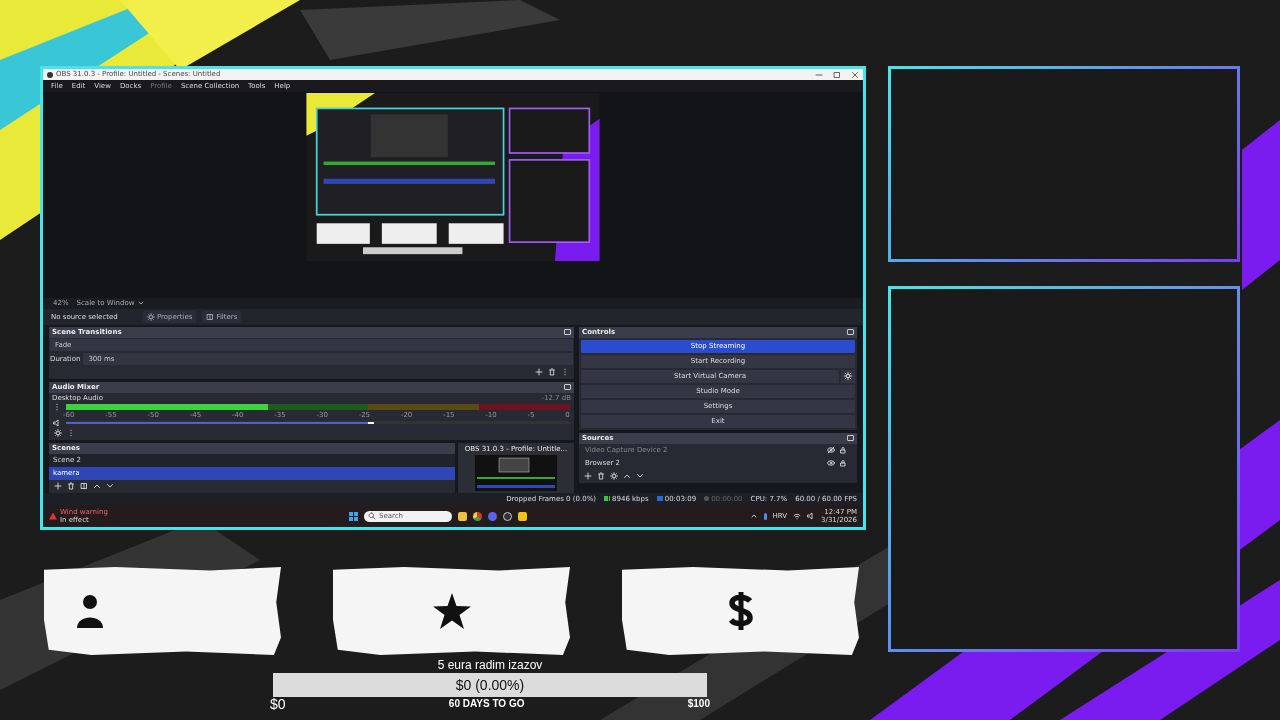 The width and height of the screenshot is (1280, 720). What do you see at coordinates (57, 422) in the screenshot?
I see `speaker-icon` at bounding box center [57, 422].